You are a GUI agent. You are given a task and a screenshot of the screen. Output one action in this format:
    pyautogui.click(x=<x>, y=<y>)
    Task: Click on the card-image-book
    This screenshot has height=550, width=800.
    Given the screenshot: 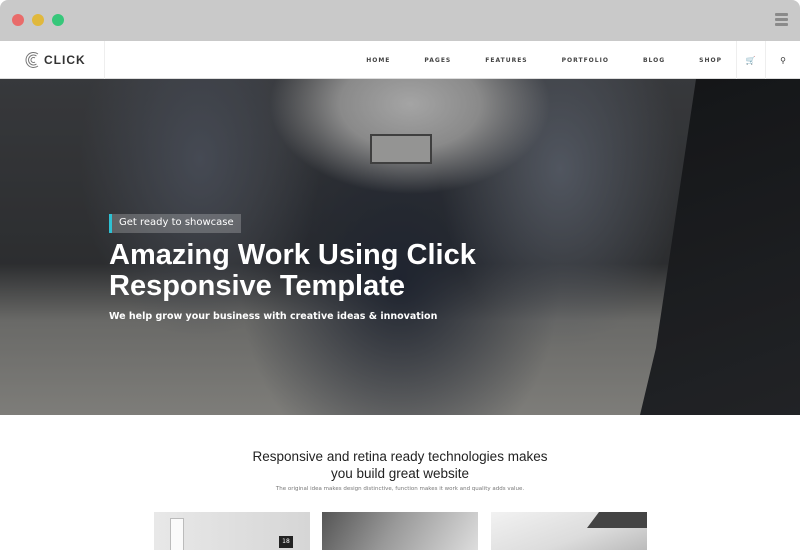 What is the action you would take?
    pyautogui.click(x=177, y=534)
    